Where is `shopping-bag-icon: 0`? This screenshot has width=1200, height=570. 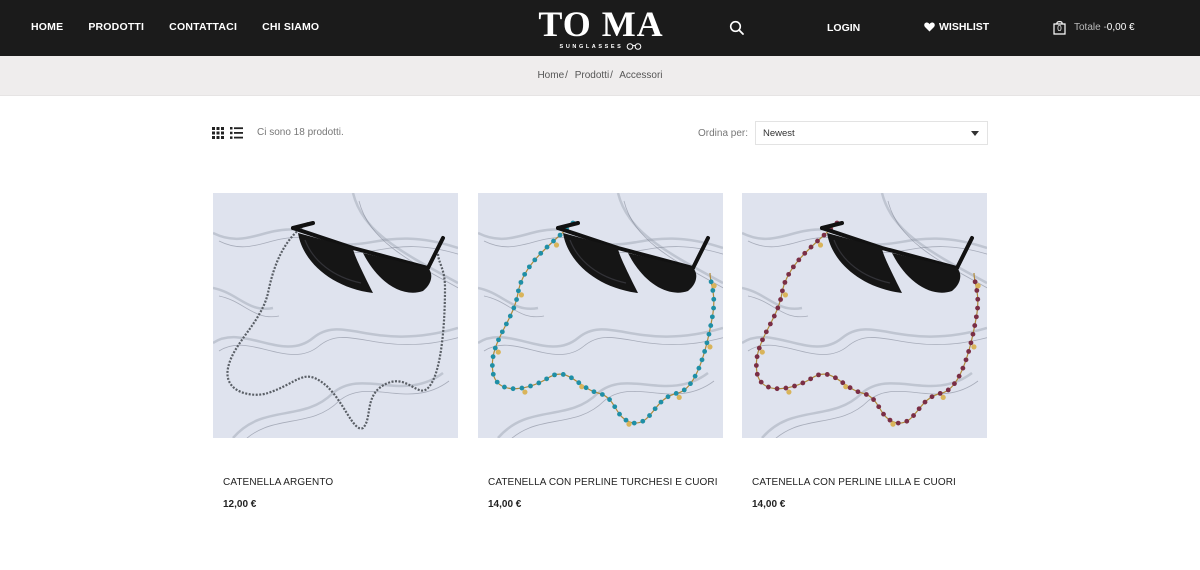
shopping-bag-icon: 0 is located at coordinates (1059, 27).